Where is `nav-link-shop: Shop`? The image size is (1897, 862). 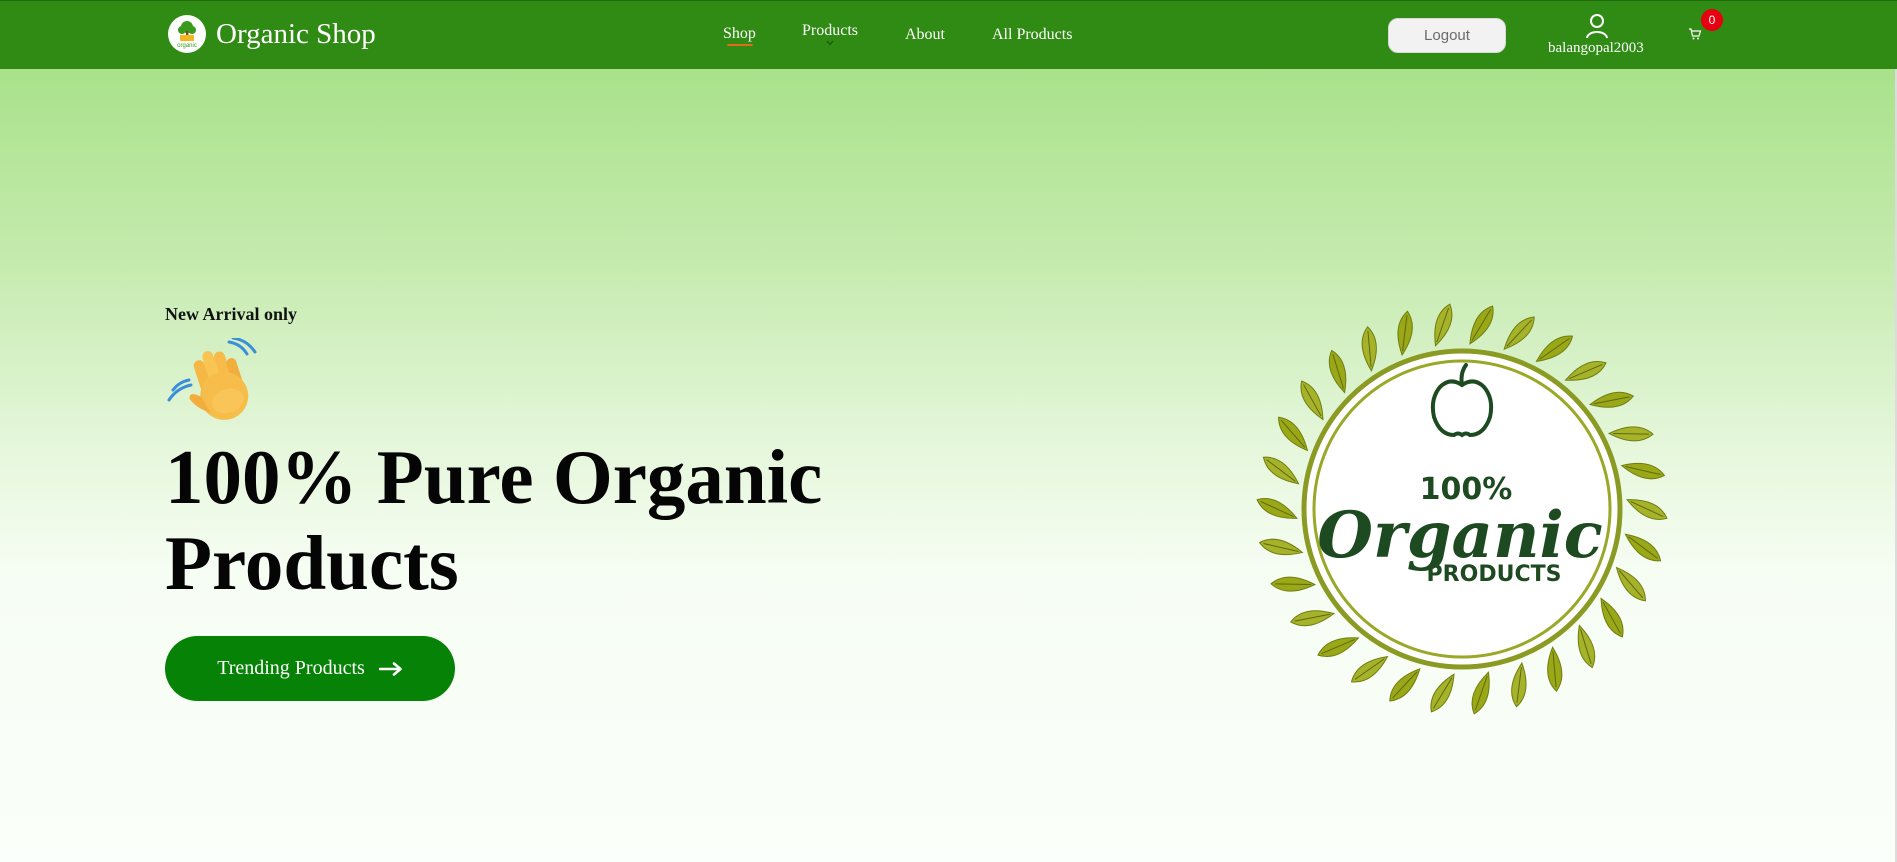 nav-link-shop: Shop is located at coordinates (739, 34).